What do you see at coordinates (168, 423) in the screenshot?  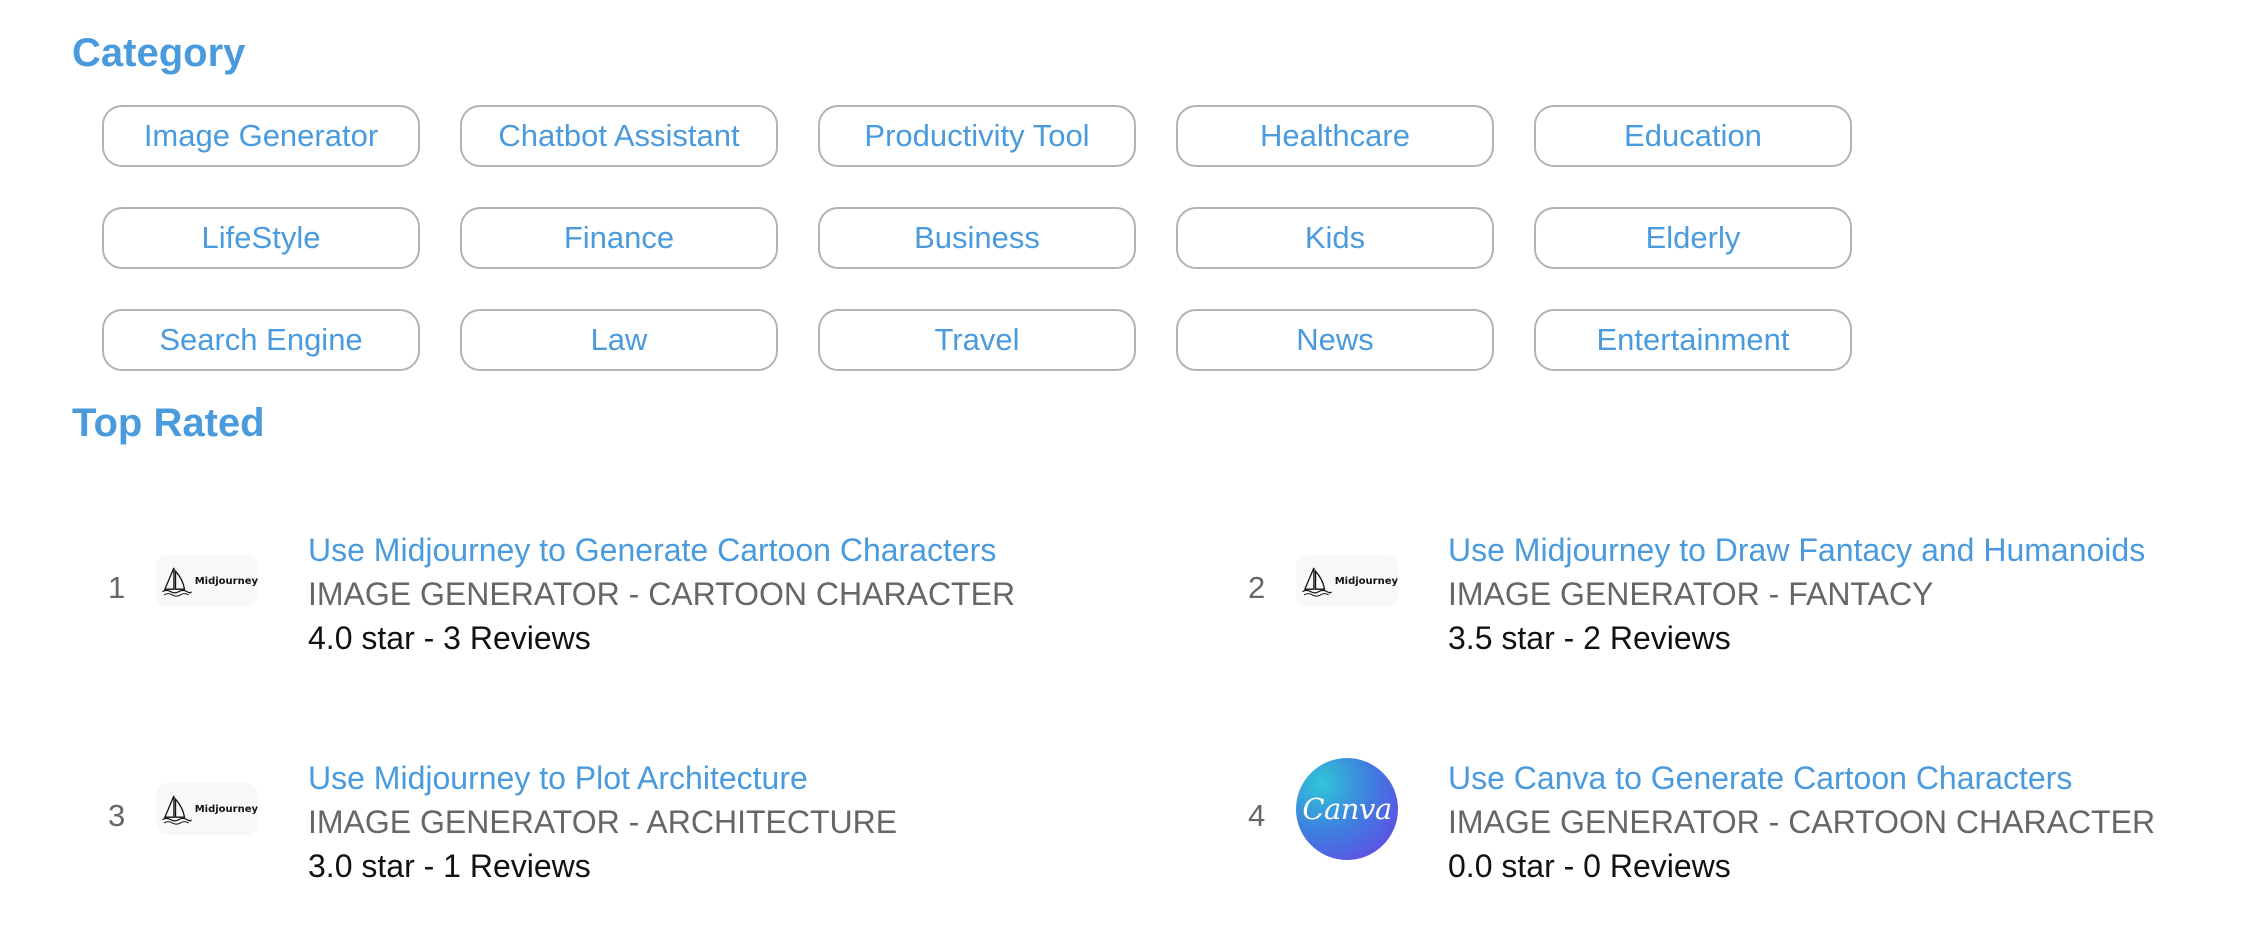 I see `top-rated-heading: Top Rated` at bounding box center [168, 423].